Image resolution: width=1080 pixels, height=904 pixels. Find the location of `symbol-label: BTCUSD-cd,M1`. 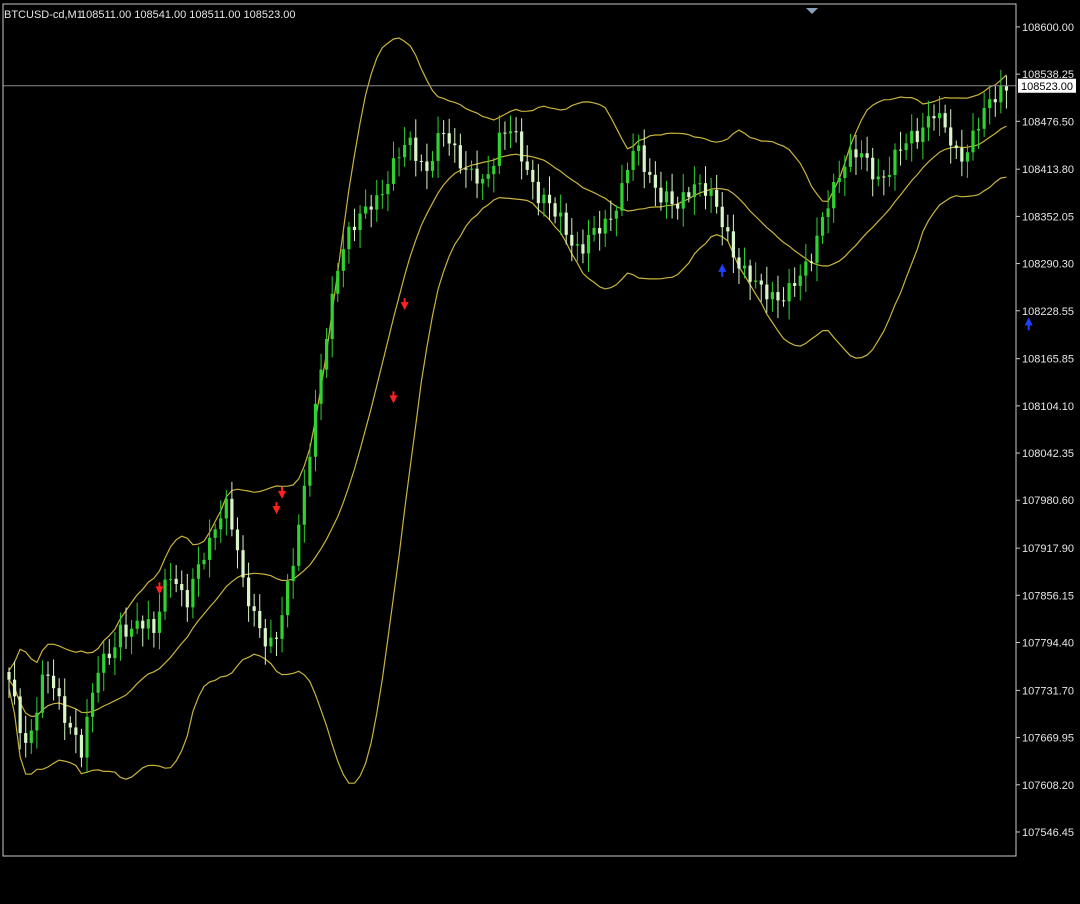

symbol-label: BTCUSD-cd,M1 is located at coordinates (43, 15).